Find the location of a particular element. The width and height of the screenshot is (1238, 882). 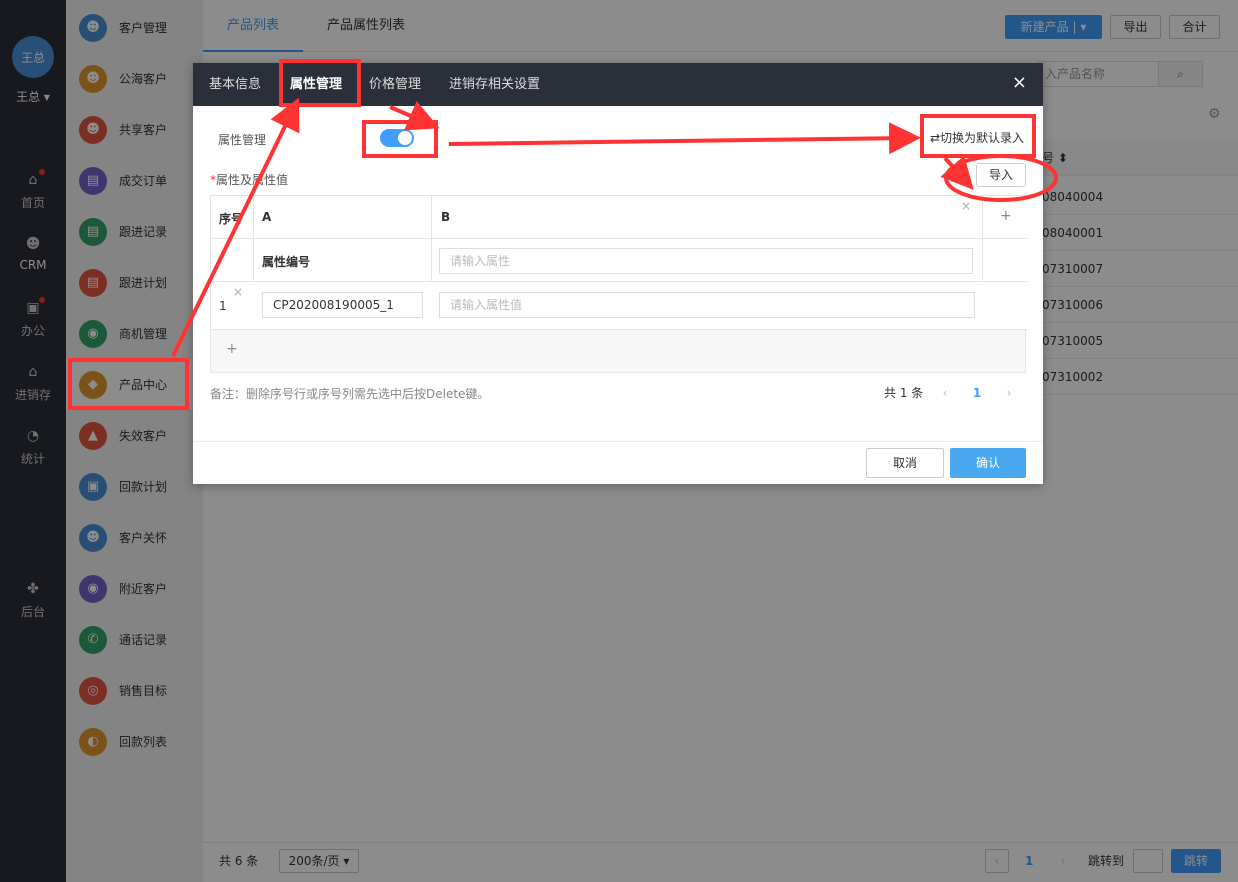

import-button: 导入 is located at coordinates (1001, 175).